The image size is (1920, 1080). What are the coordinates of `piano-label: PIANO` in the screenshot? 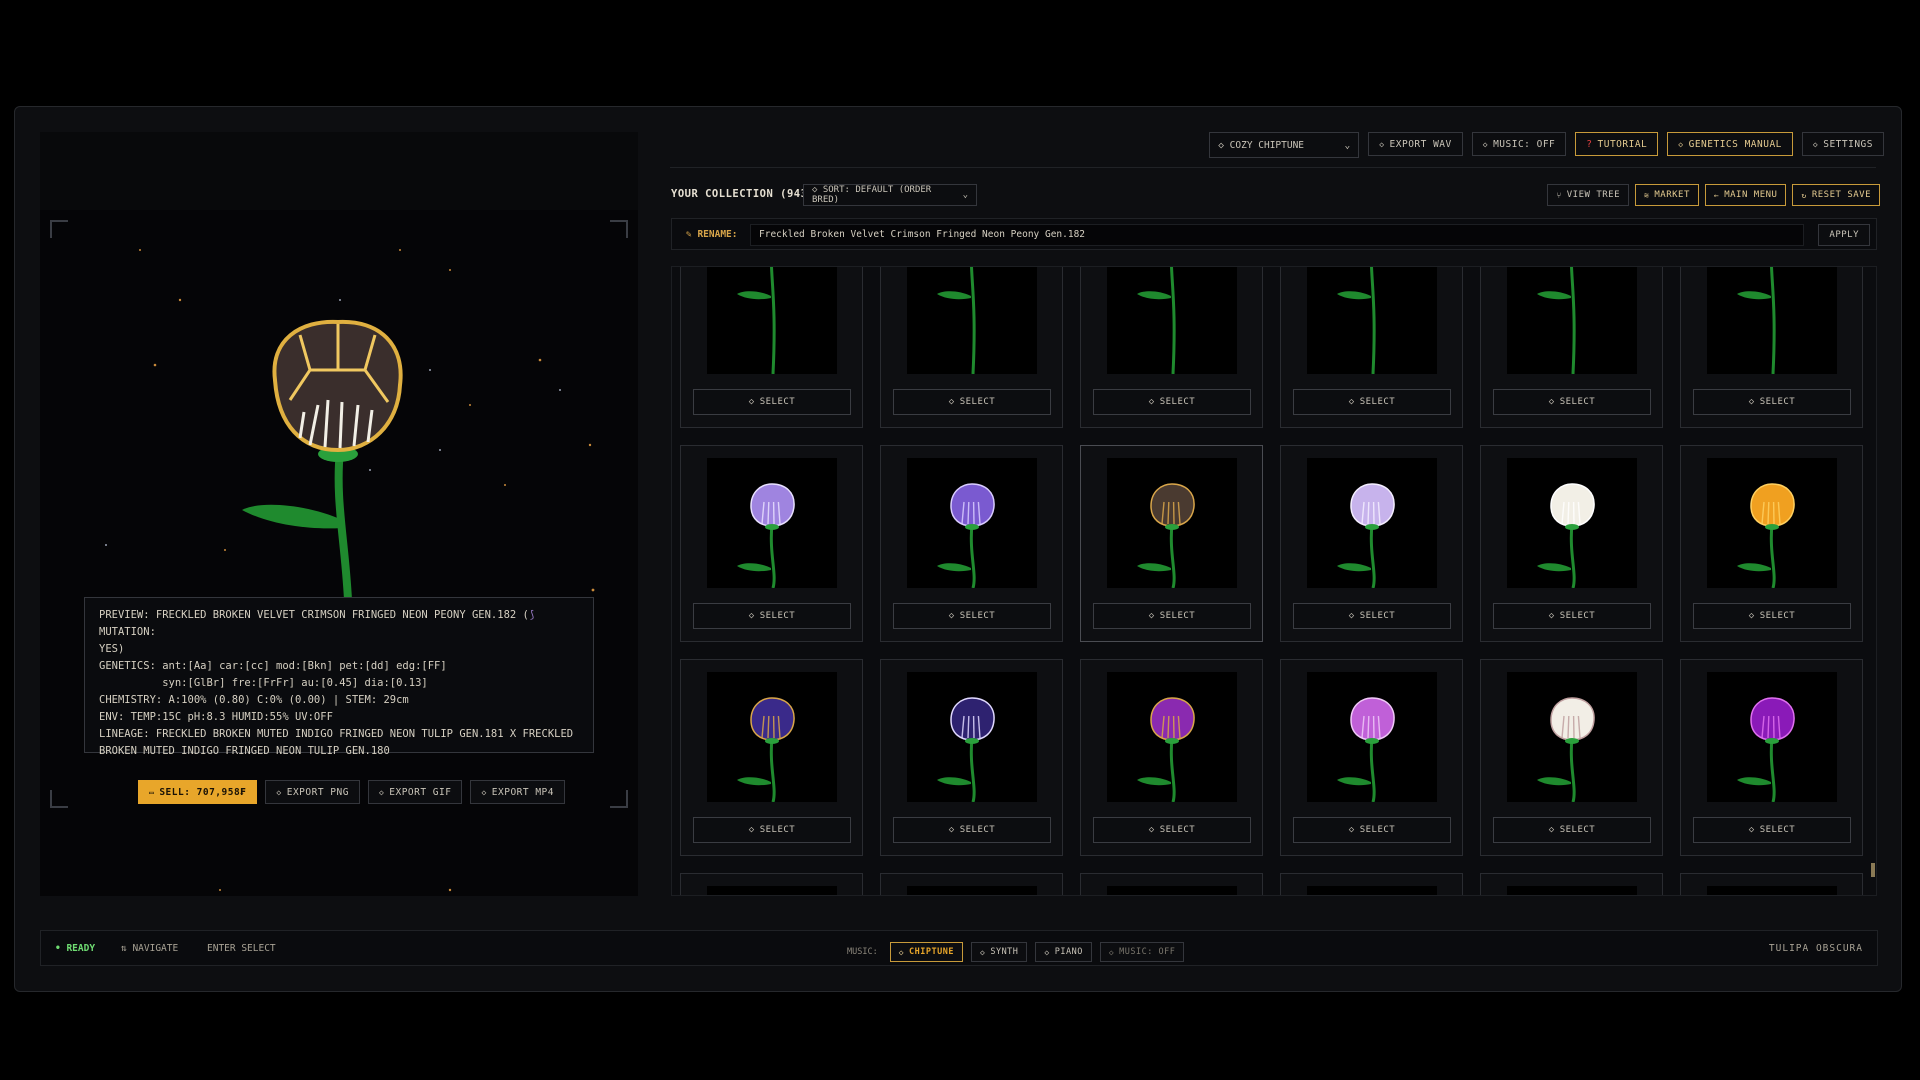 It's located at (1068, 952).